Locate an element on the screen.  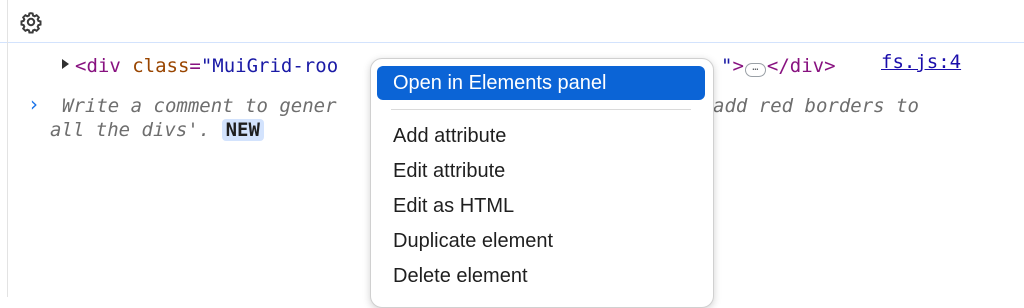
attr-name: class is located at coordinates (155, 66).